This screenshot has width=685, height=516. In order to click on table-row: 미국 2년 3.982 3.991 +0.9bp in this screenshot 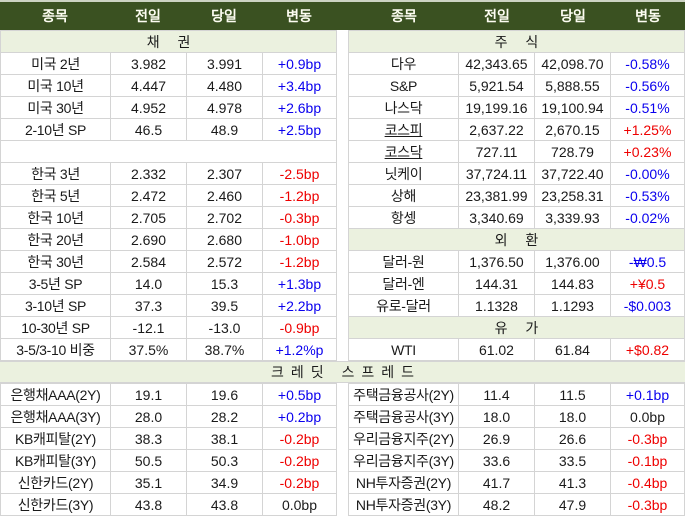, I will do `click(169, 63)`.